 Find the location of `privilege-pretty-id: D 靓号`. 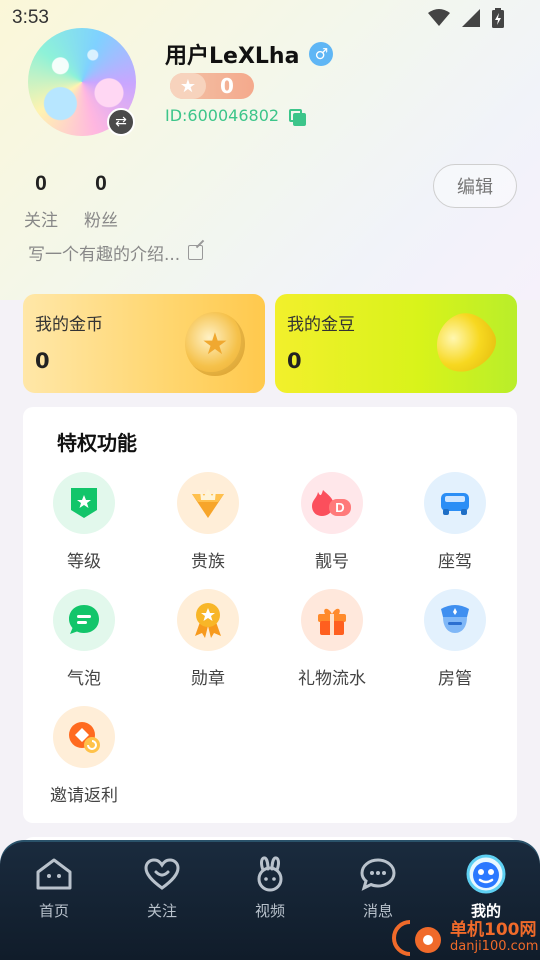

privilege-pretty-id: D 靓号 is located at coordinates (332, 522).